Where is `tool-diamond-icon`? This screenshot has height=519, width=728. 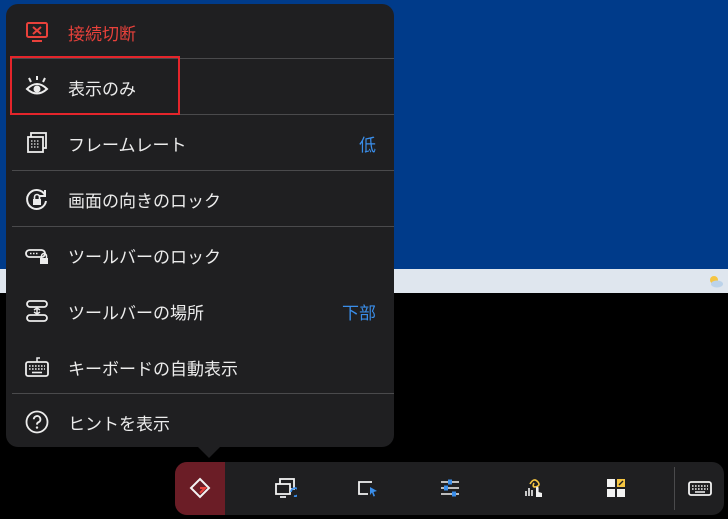
tool-diamond-icon is located at coordinates (200, 488).